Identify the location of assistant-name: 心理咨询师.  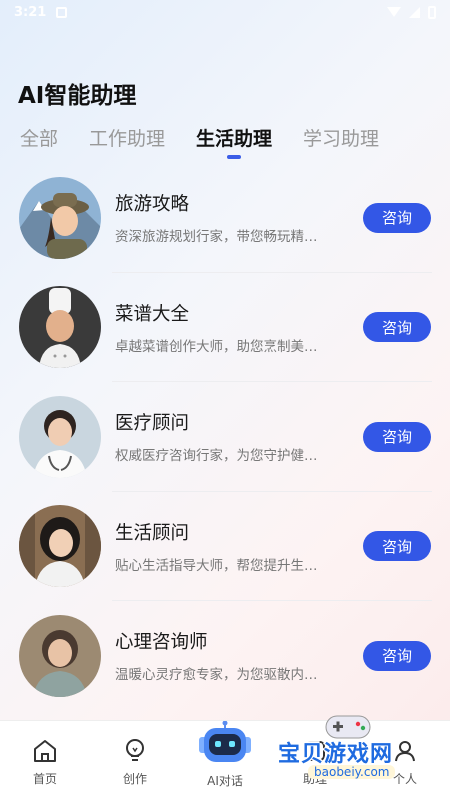
(161, 643).